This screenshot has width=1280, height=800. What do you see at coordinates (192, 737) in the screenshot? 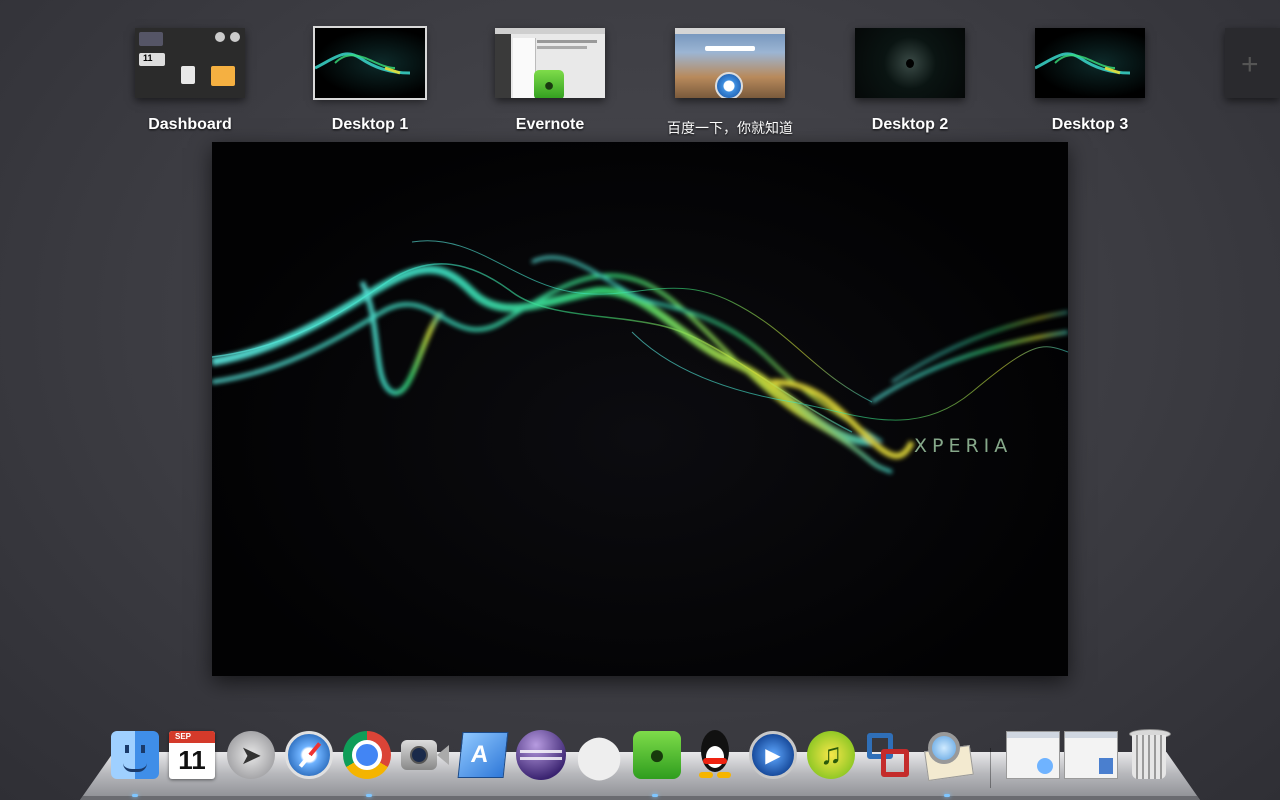
I see `calendar-month: SEP` at bounding box center [192, 737].